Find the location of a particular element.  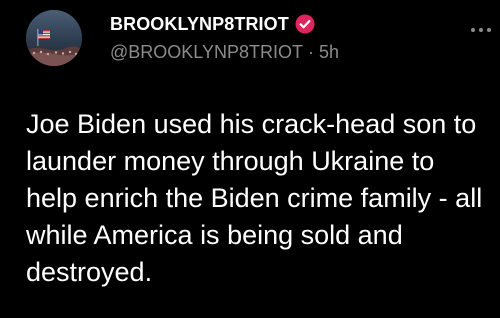

name-row: BROOKLYNP8TRIOT is located at coordinates (285, 24).